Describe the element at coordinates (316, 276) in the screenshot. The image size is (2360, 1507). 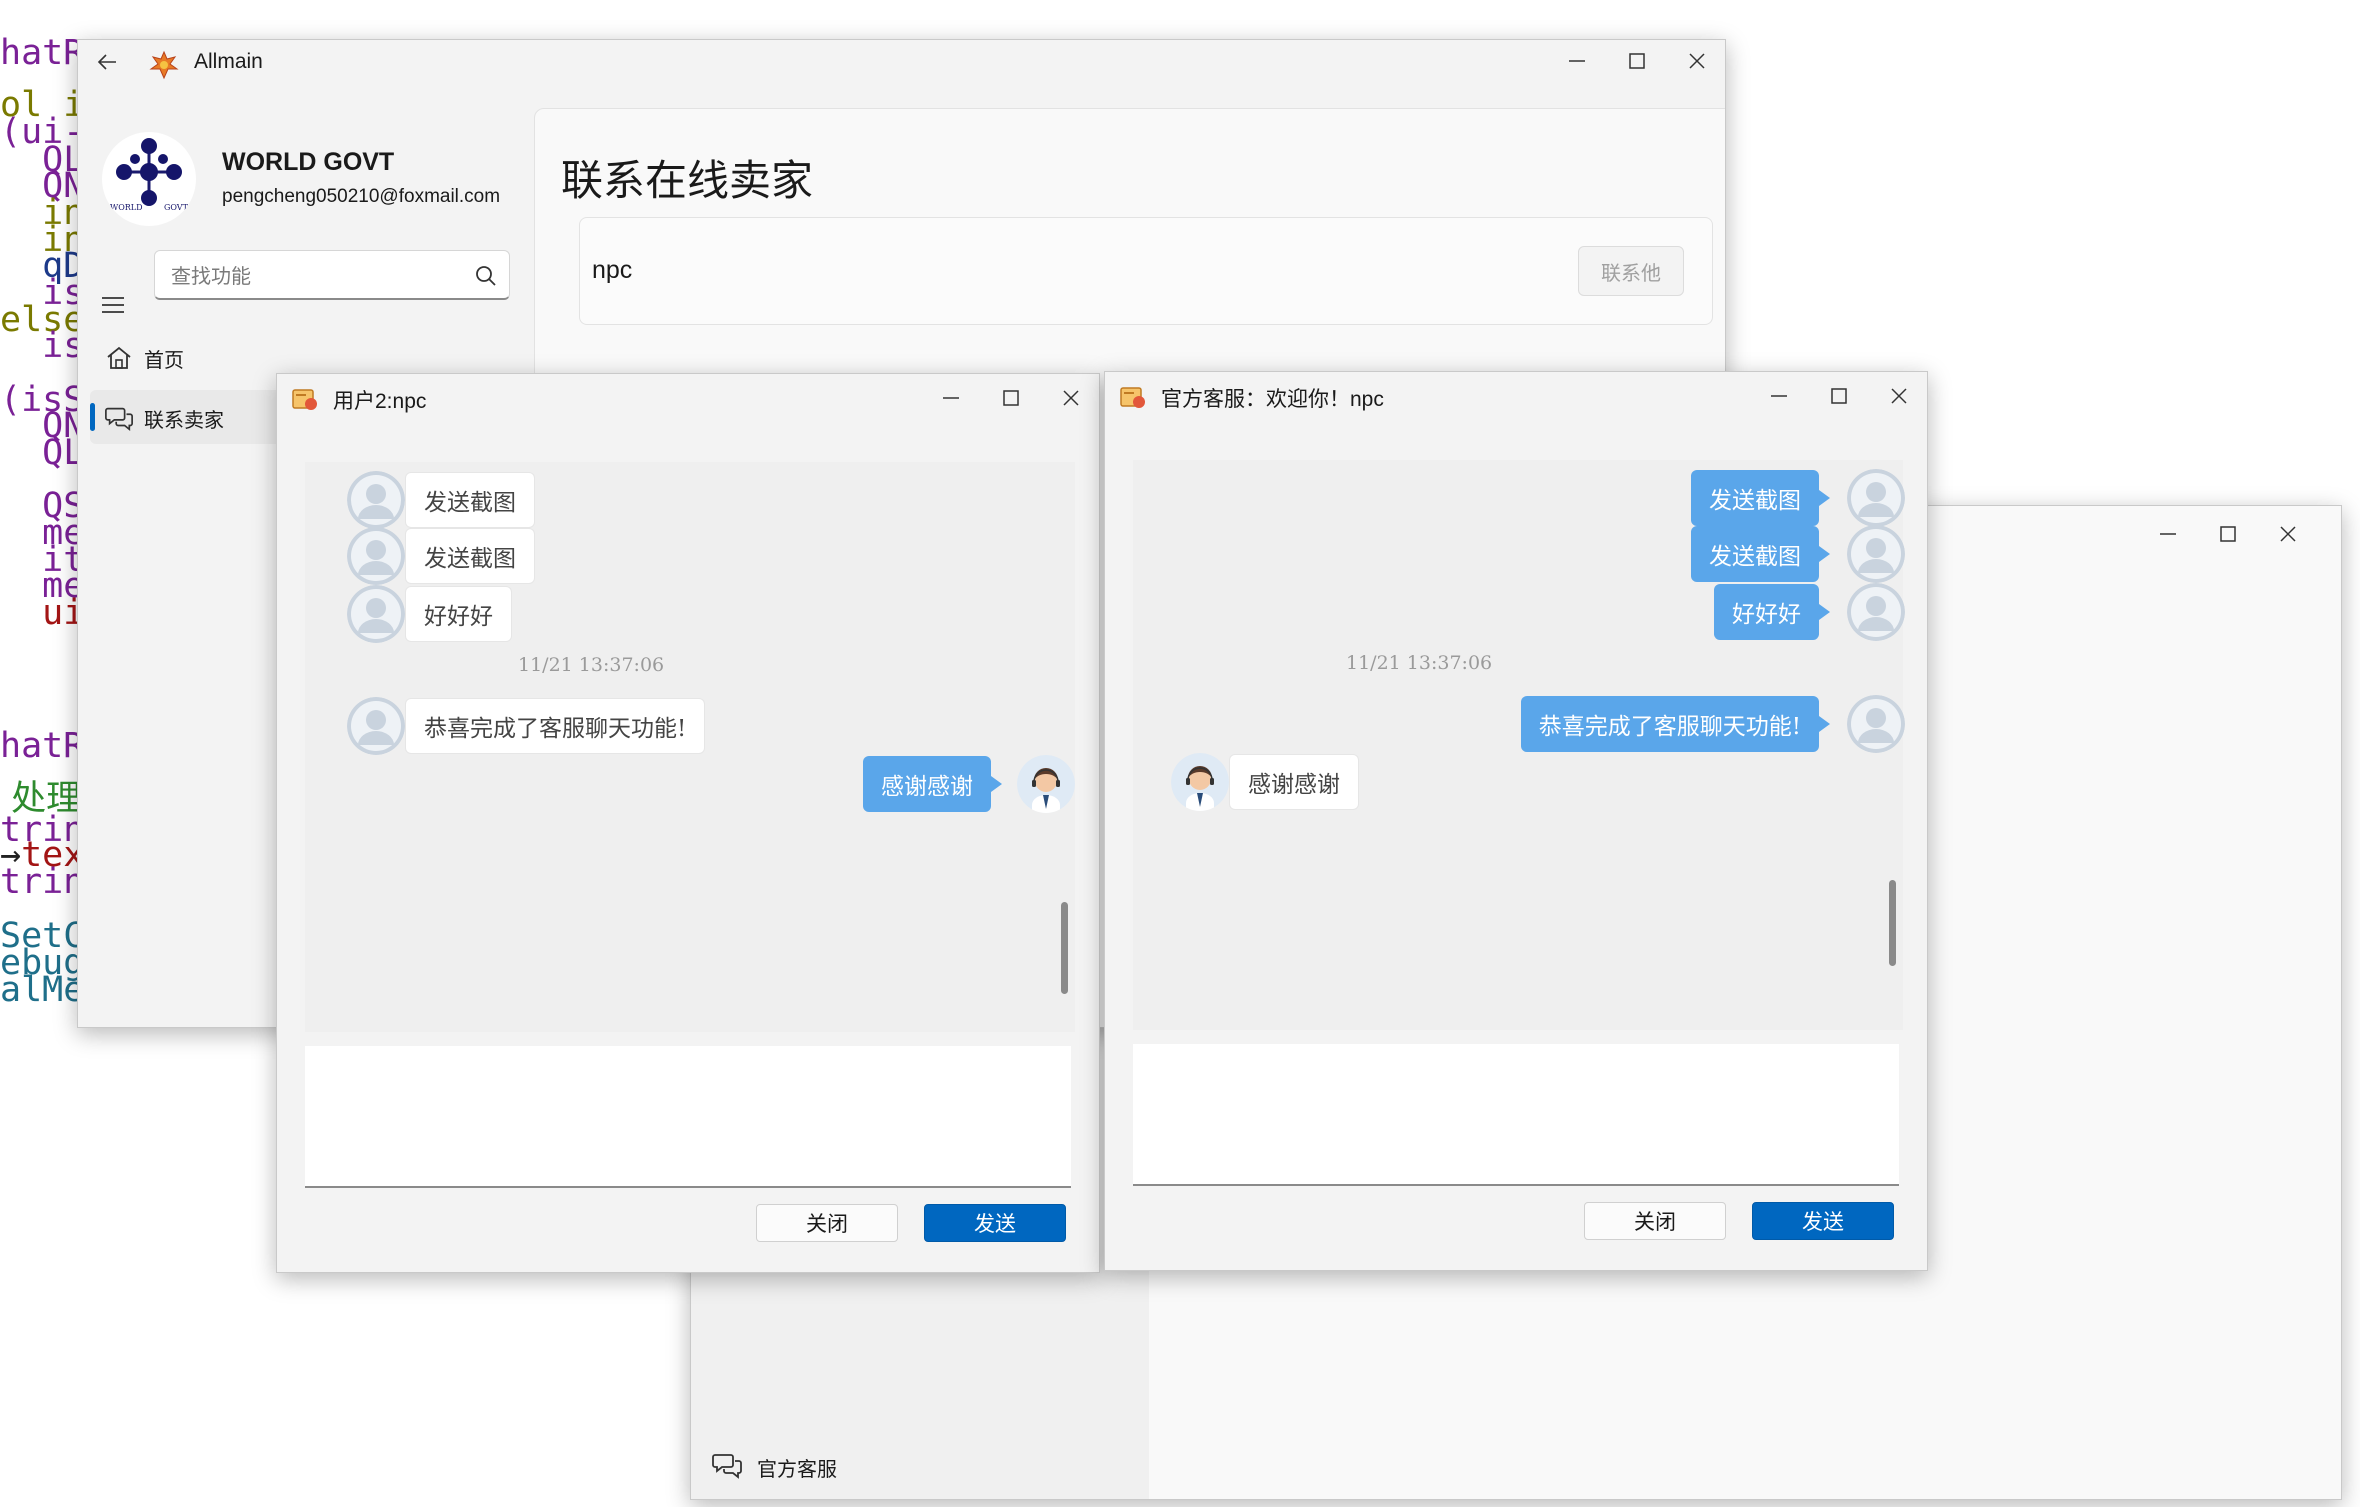
I see `search-input` at that location.